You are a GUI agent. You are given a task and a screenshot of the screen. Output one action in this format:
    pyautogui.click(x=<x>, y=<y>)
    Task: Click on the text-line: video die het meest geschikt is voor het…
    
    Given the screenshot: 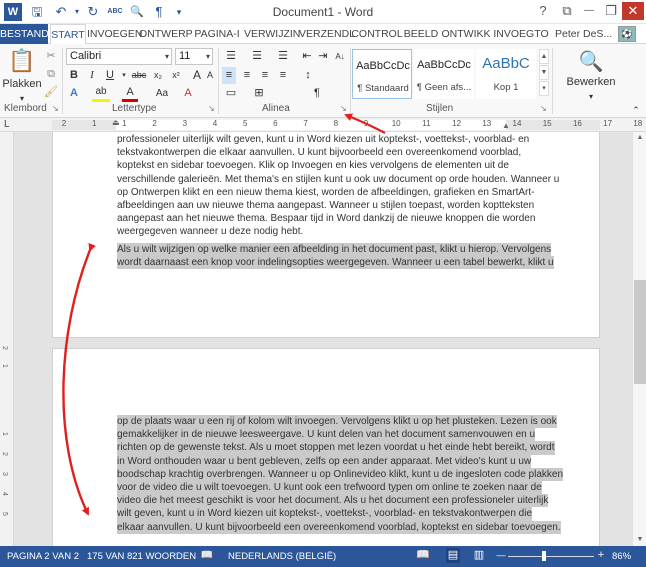 What is the action you would take?
    pyautogui.click(x=333, y=501)
    